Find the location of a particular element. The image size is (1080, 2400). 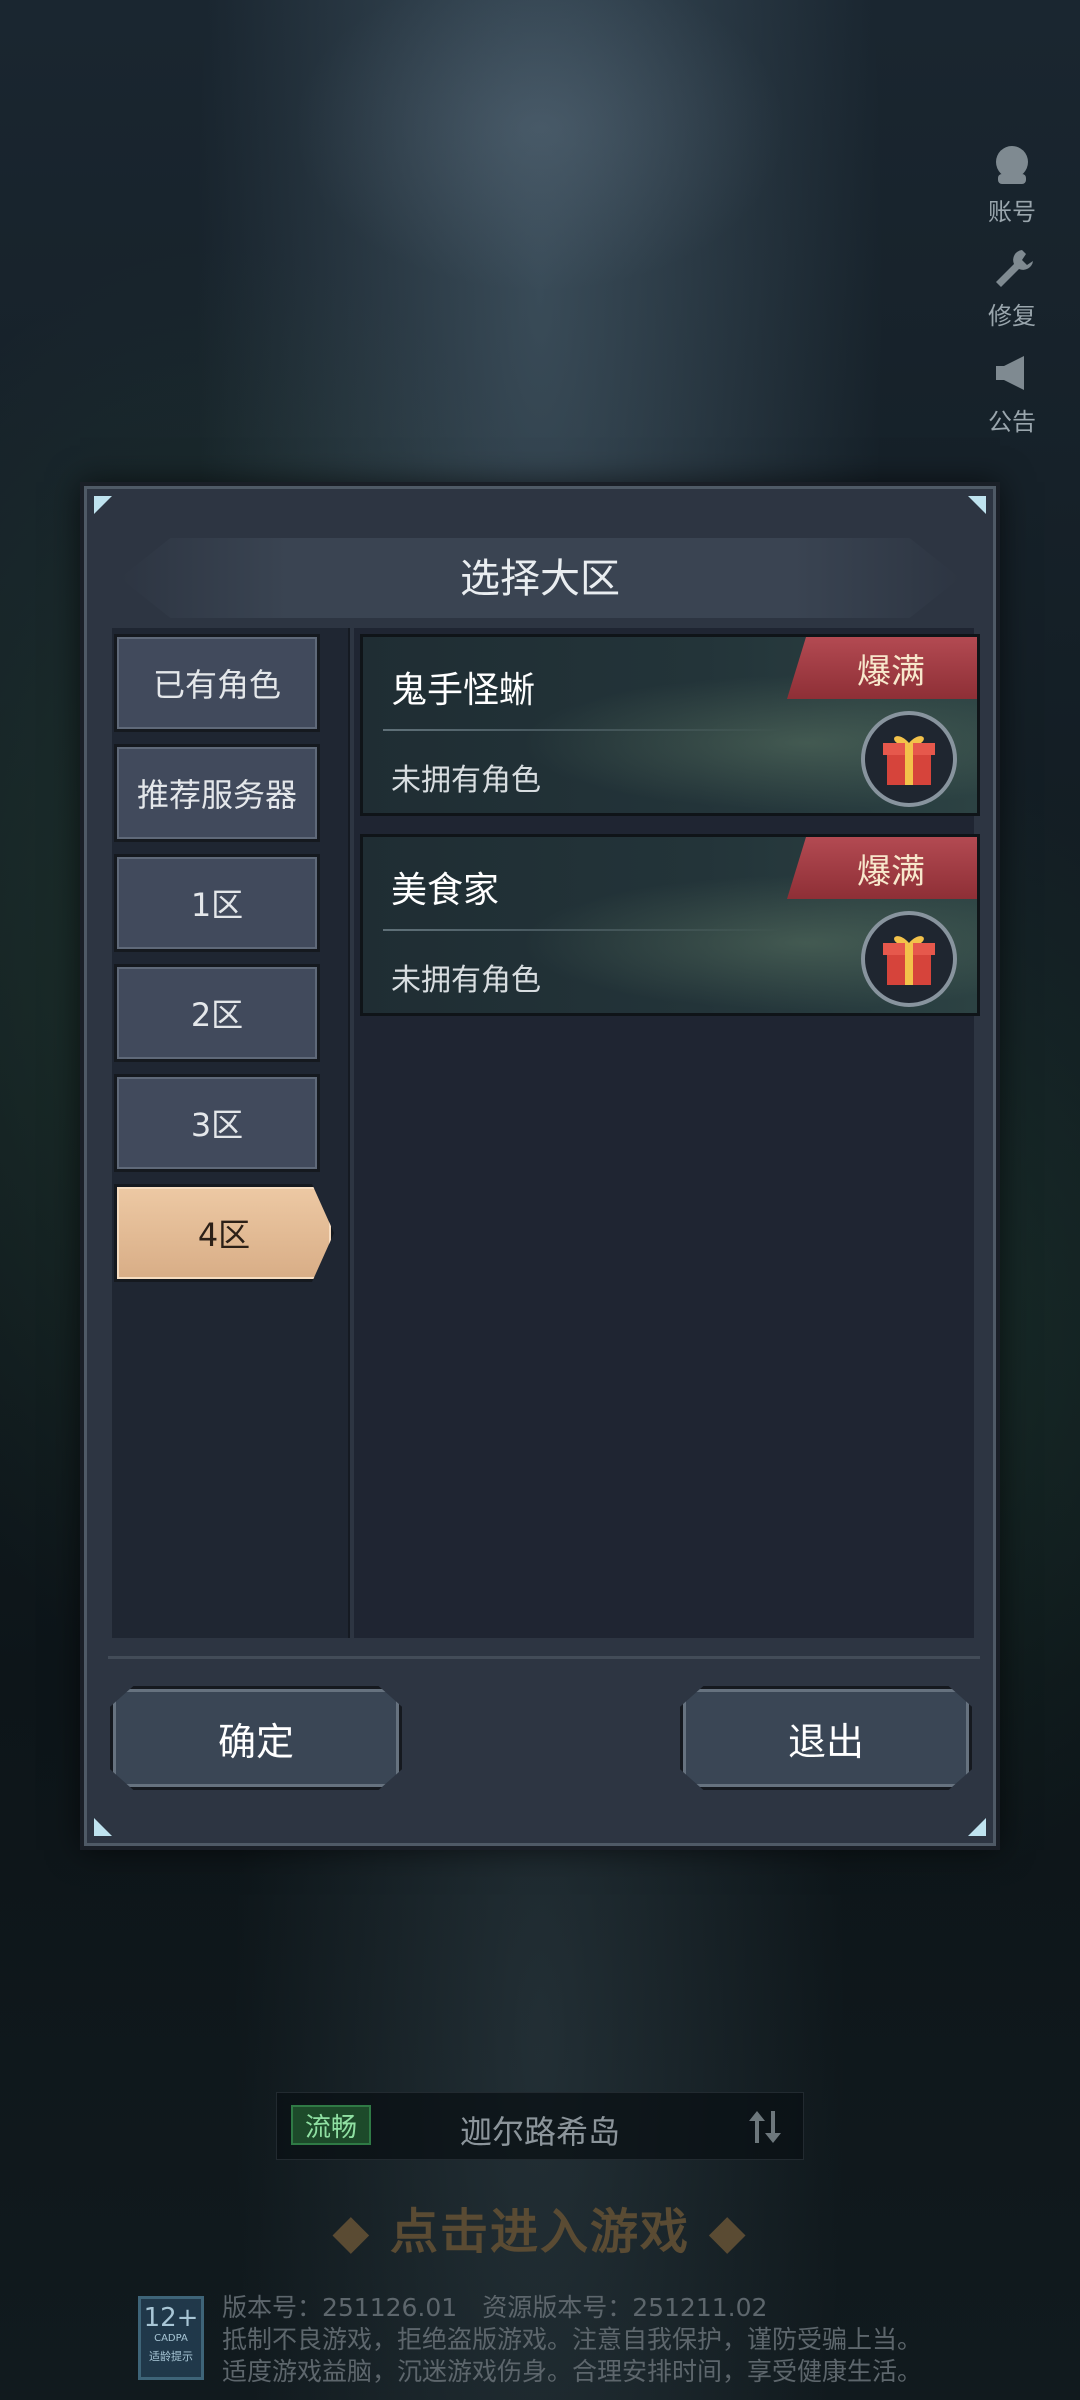

zone-tab-3: 3区 is located at coordinates (217, 1123).